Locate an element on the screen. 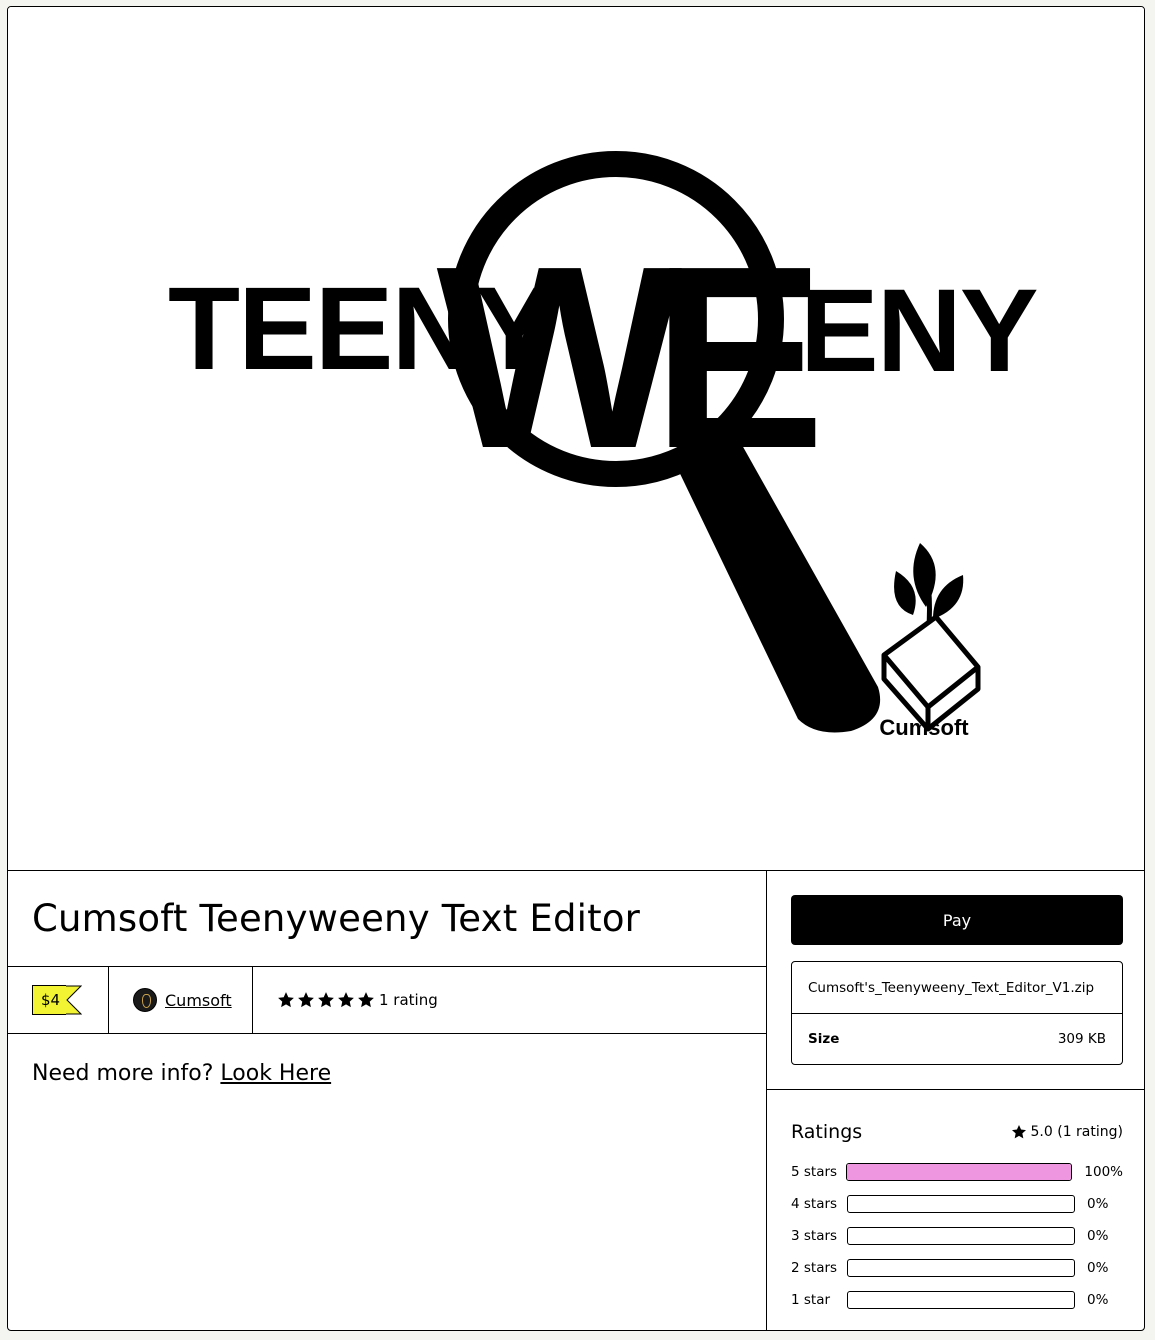 Image resolution: width=1155 pixels, height=1340 pixels. title-row: Cumsoft Teenyweeny Text Editor is located at coordinates (387, 919).